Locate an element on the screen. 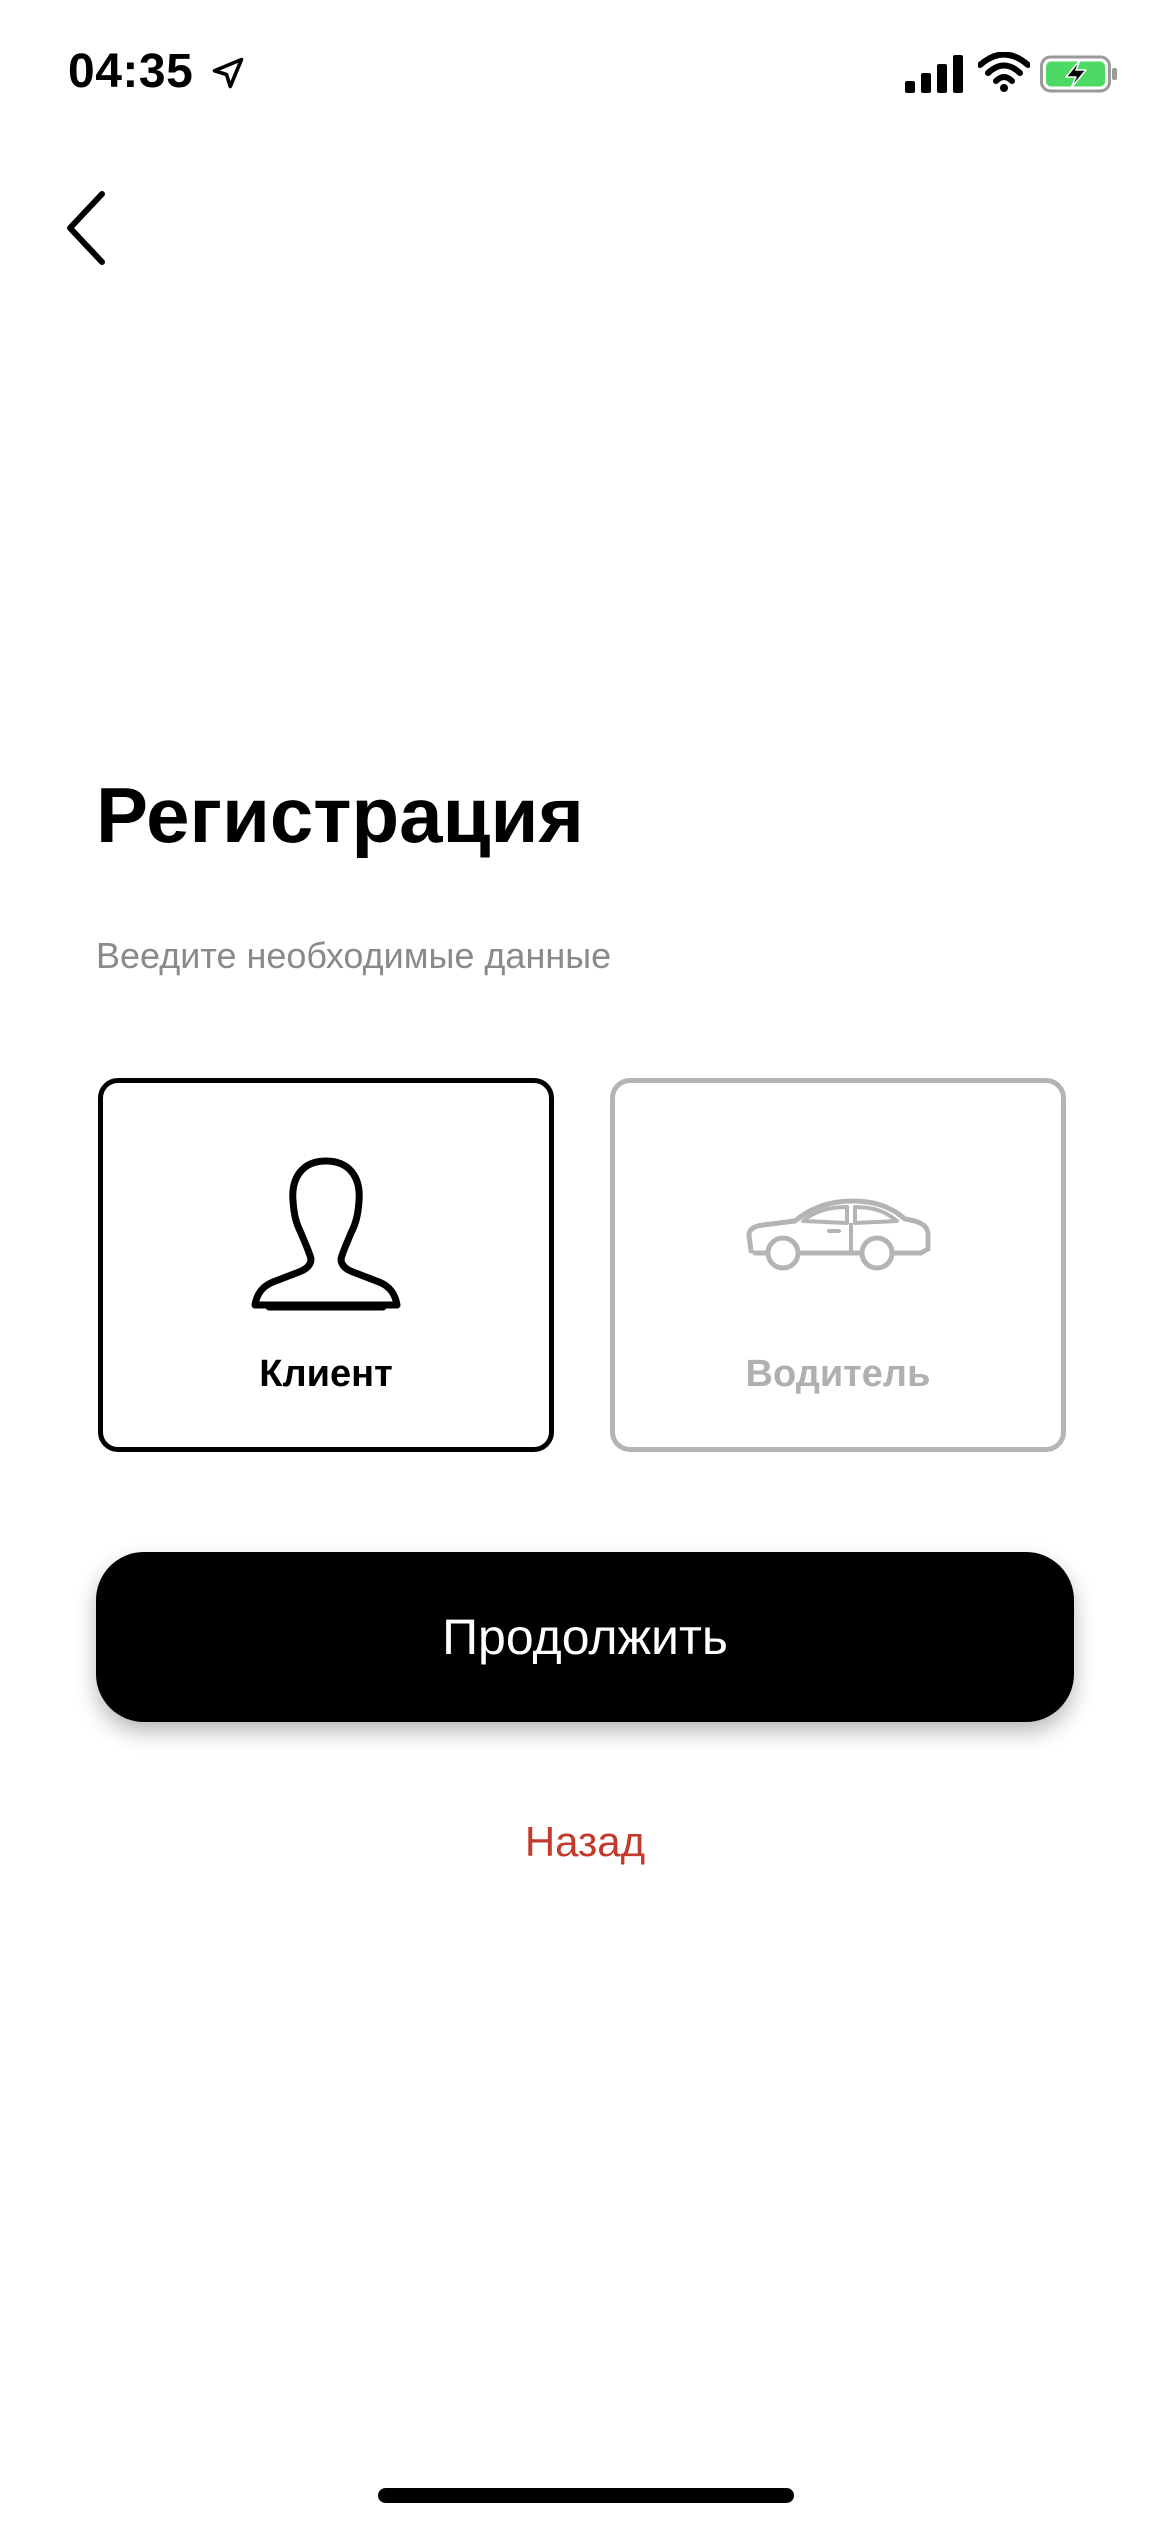 The image size is (1170, 2532). continue-button: Продолжить is located at coordinates (585, 1637).